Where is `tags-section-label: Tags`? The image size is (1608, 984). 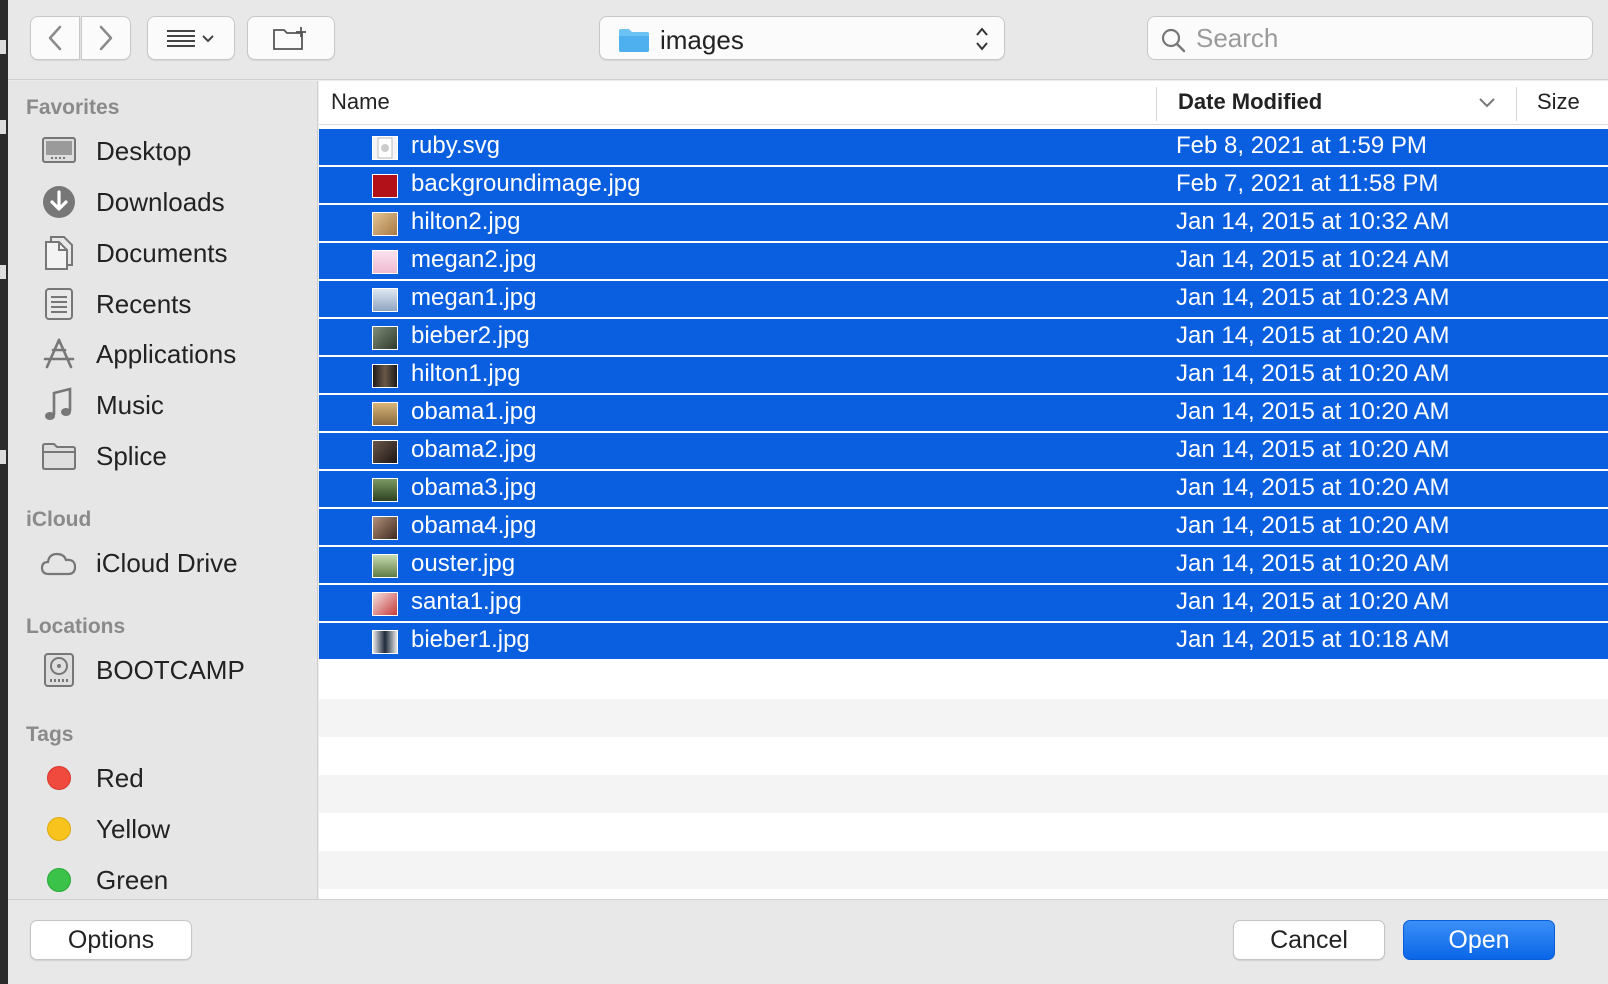 tags-section-label: Tags is located at coordinates (50, 734).